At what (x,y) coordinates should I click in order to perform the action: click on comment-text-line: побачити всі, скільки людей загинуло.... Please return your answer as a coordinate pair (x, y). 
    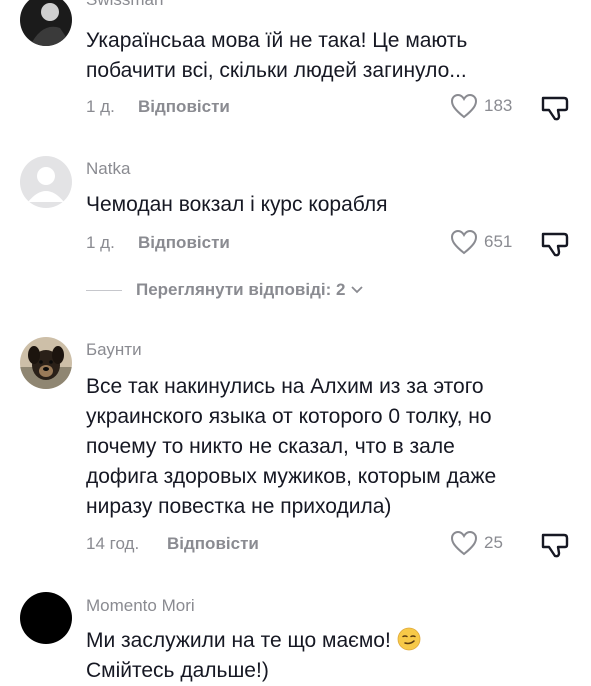
    Looking at the image, I should click on (276, 70).